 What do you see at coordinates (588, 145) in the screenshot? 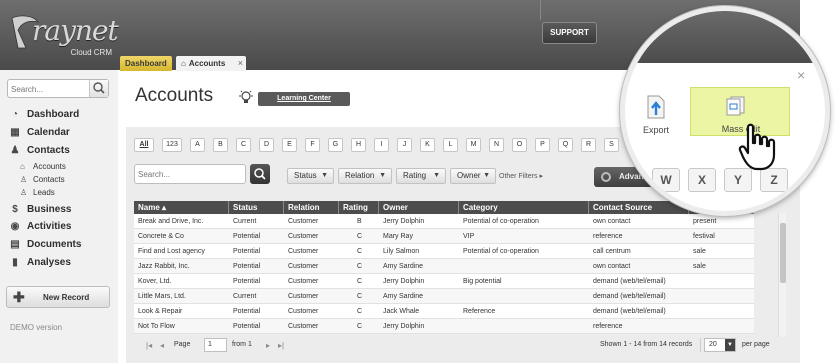
I see `letter-filter-r: R` at bounding box center [588, 145].